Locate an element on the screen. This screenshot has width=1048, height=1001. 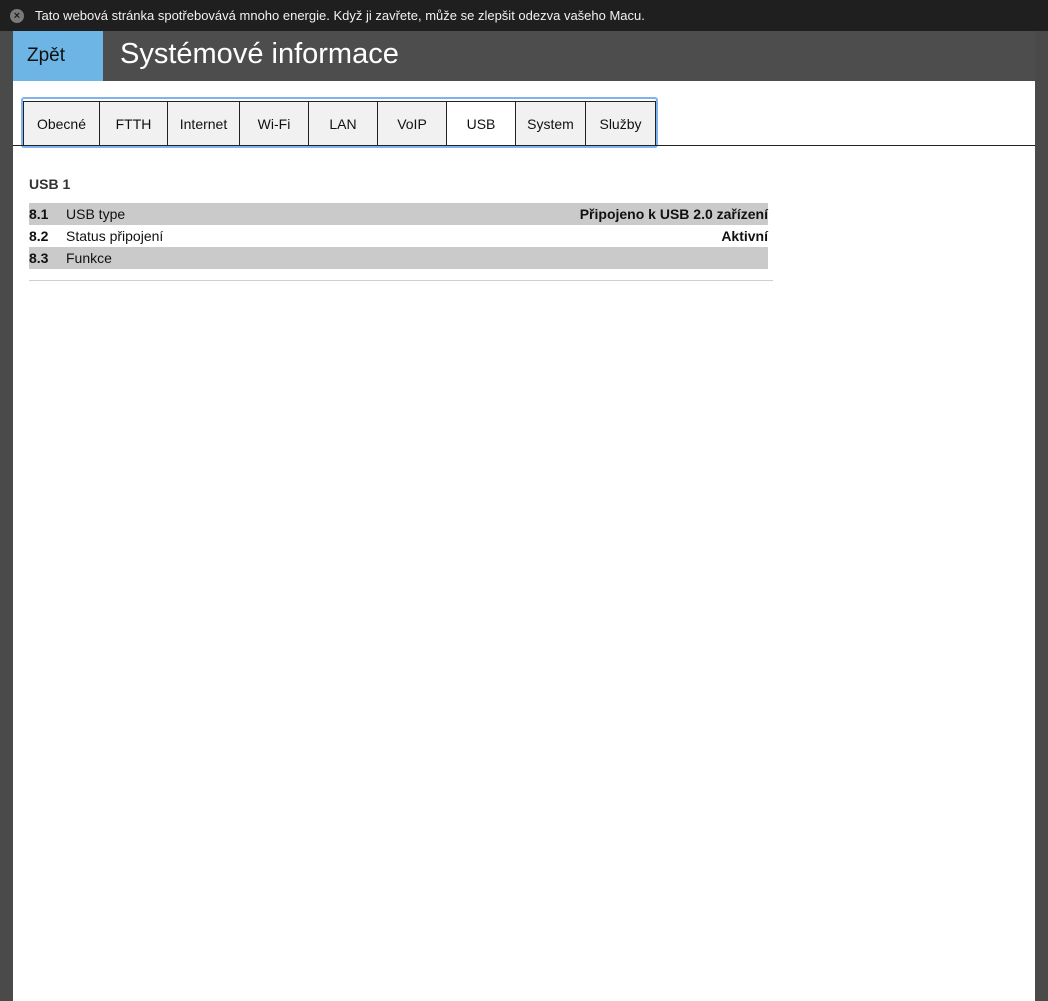
table-row: 8.2 Status připojení Aktivní is located at coordinates (398, 236).